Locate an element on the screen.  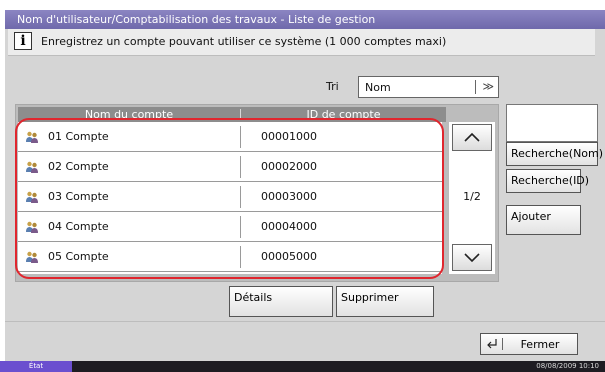
add-account-button: Ajouter is located at coordinates (543, 220).